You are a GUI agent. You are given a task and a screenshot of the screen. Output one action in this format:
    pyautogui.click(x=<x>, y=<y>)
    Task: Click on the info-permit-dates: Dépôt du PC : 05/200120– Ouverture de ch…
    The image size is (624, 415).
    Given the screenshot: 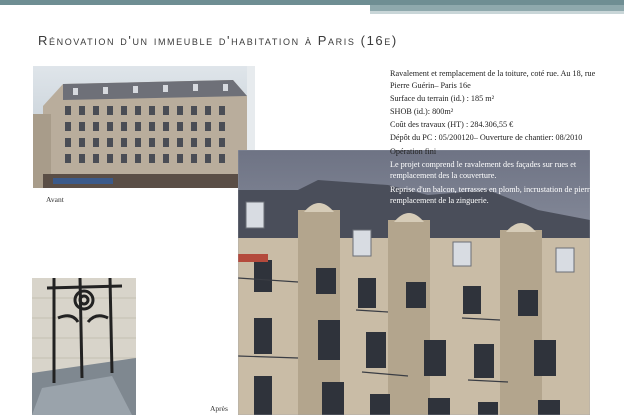 What is the action you would take?
    pyautogui.click(x=486, y=138)
    